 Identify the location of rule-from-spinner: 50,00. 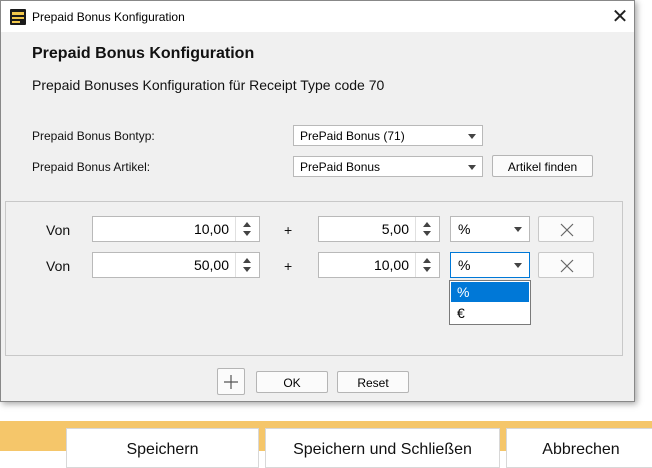
(176, 265).